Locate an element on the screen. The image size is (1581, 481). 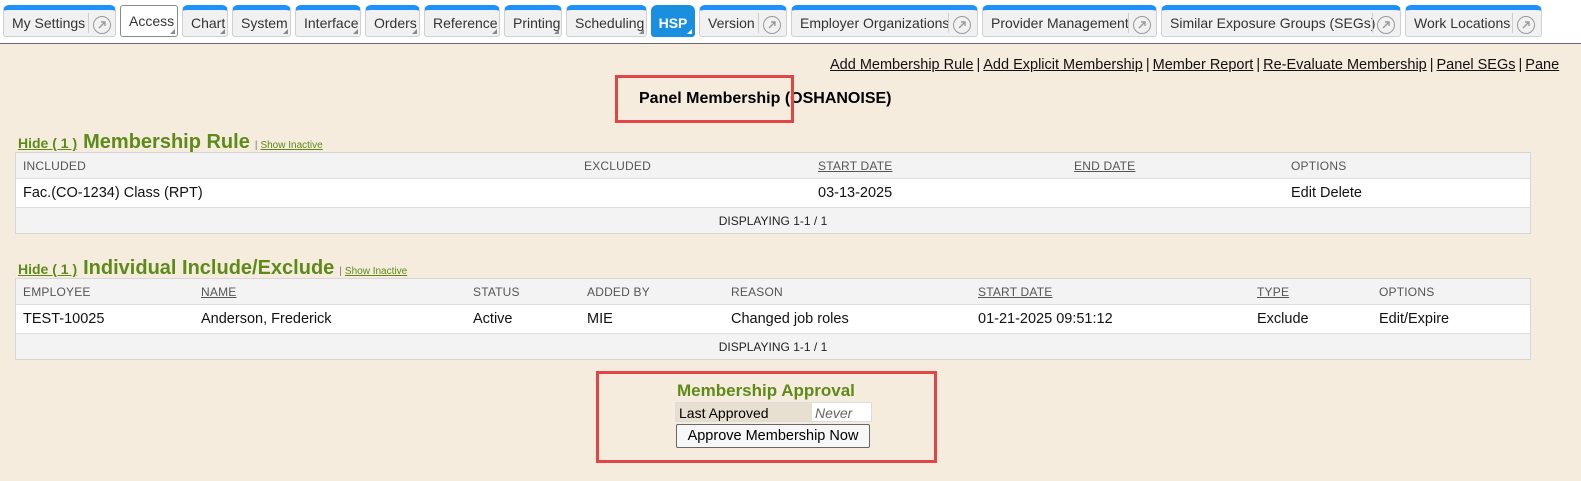
add-explicit-membership-link: Add Explicit Membership is located at coordinates (1063, 65).